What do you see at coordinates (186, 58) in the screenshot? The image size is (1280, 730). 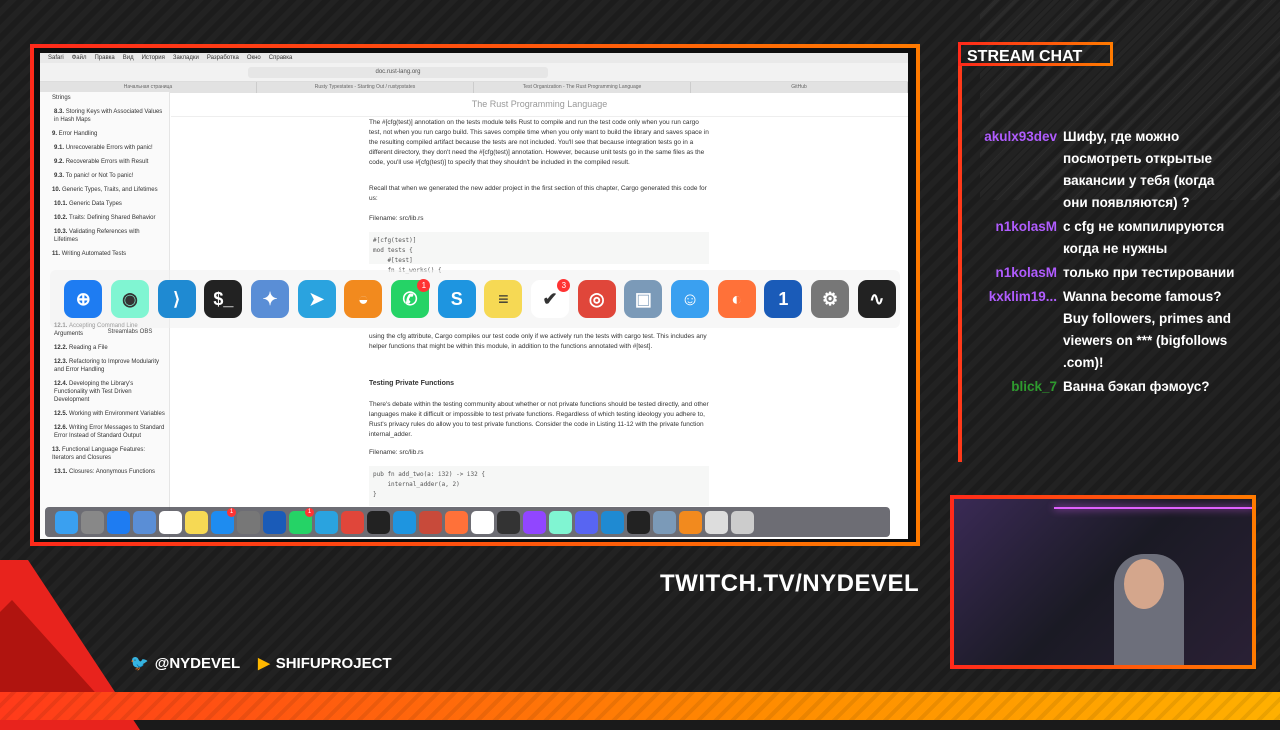 I see `menu-item-5: Закладки` at bounding box center [186, 58].